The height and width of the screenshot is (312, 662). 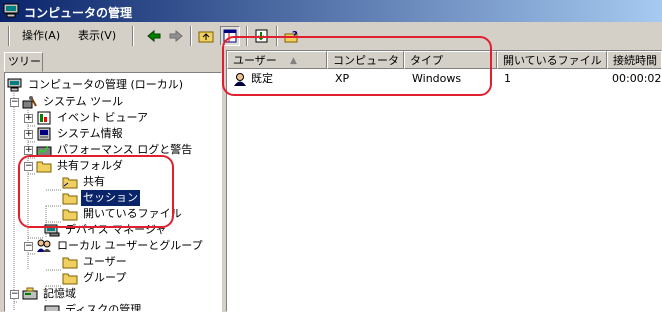 What do you see at coordinates (106, 84) in the screenshot?
I see `tree-item-label: コンピュータの管理 (ローカル)` at bounding box center [106, 84].